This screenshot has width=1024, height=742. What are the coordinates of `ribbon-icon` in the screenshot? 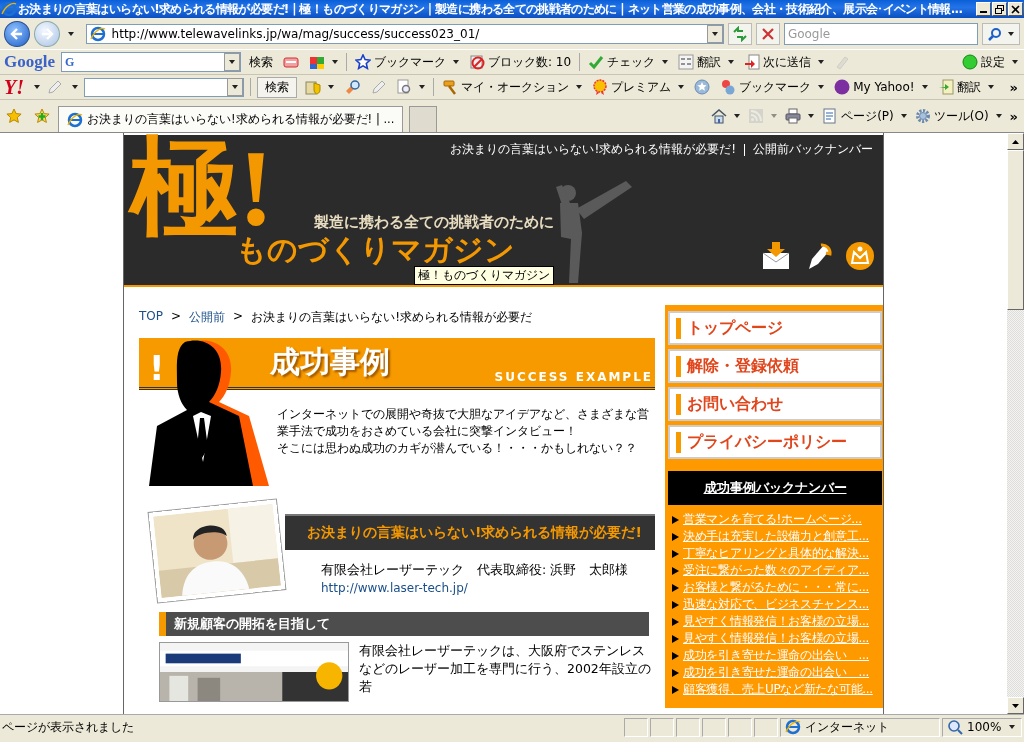 It's located at (600, 87).